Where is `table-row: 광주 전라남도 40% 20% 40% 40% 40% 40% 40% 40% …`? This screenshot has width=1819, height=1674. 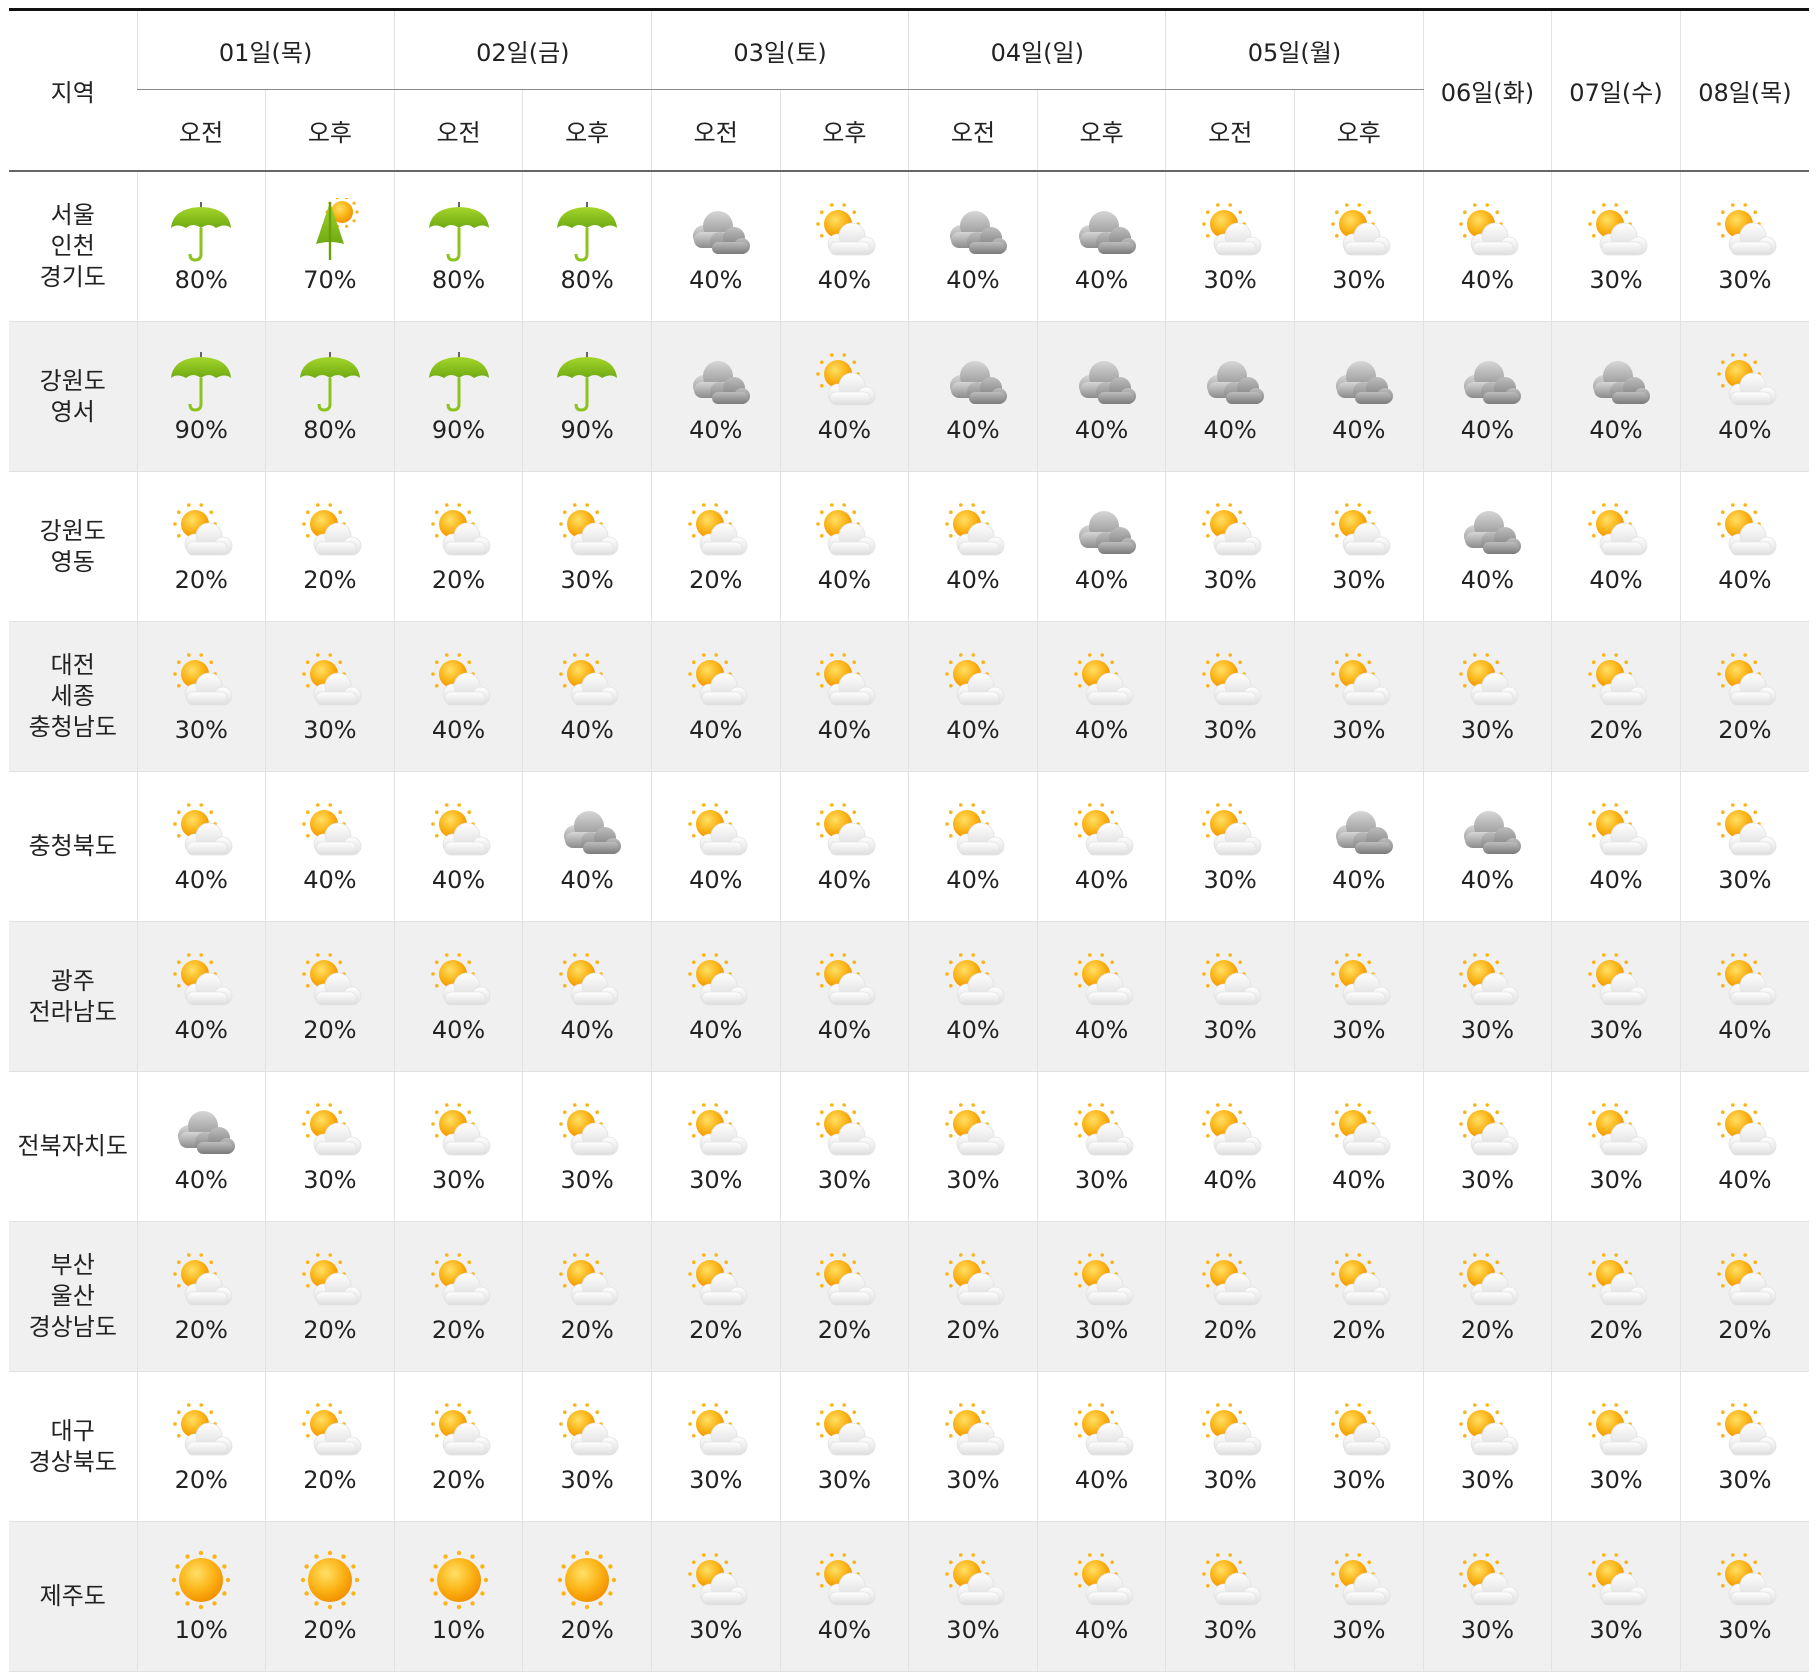
table-row: 광주 전라남도 40% 20% 40% 40% 40% 40% 40% 40% … is located at coordinates (909, 996).